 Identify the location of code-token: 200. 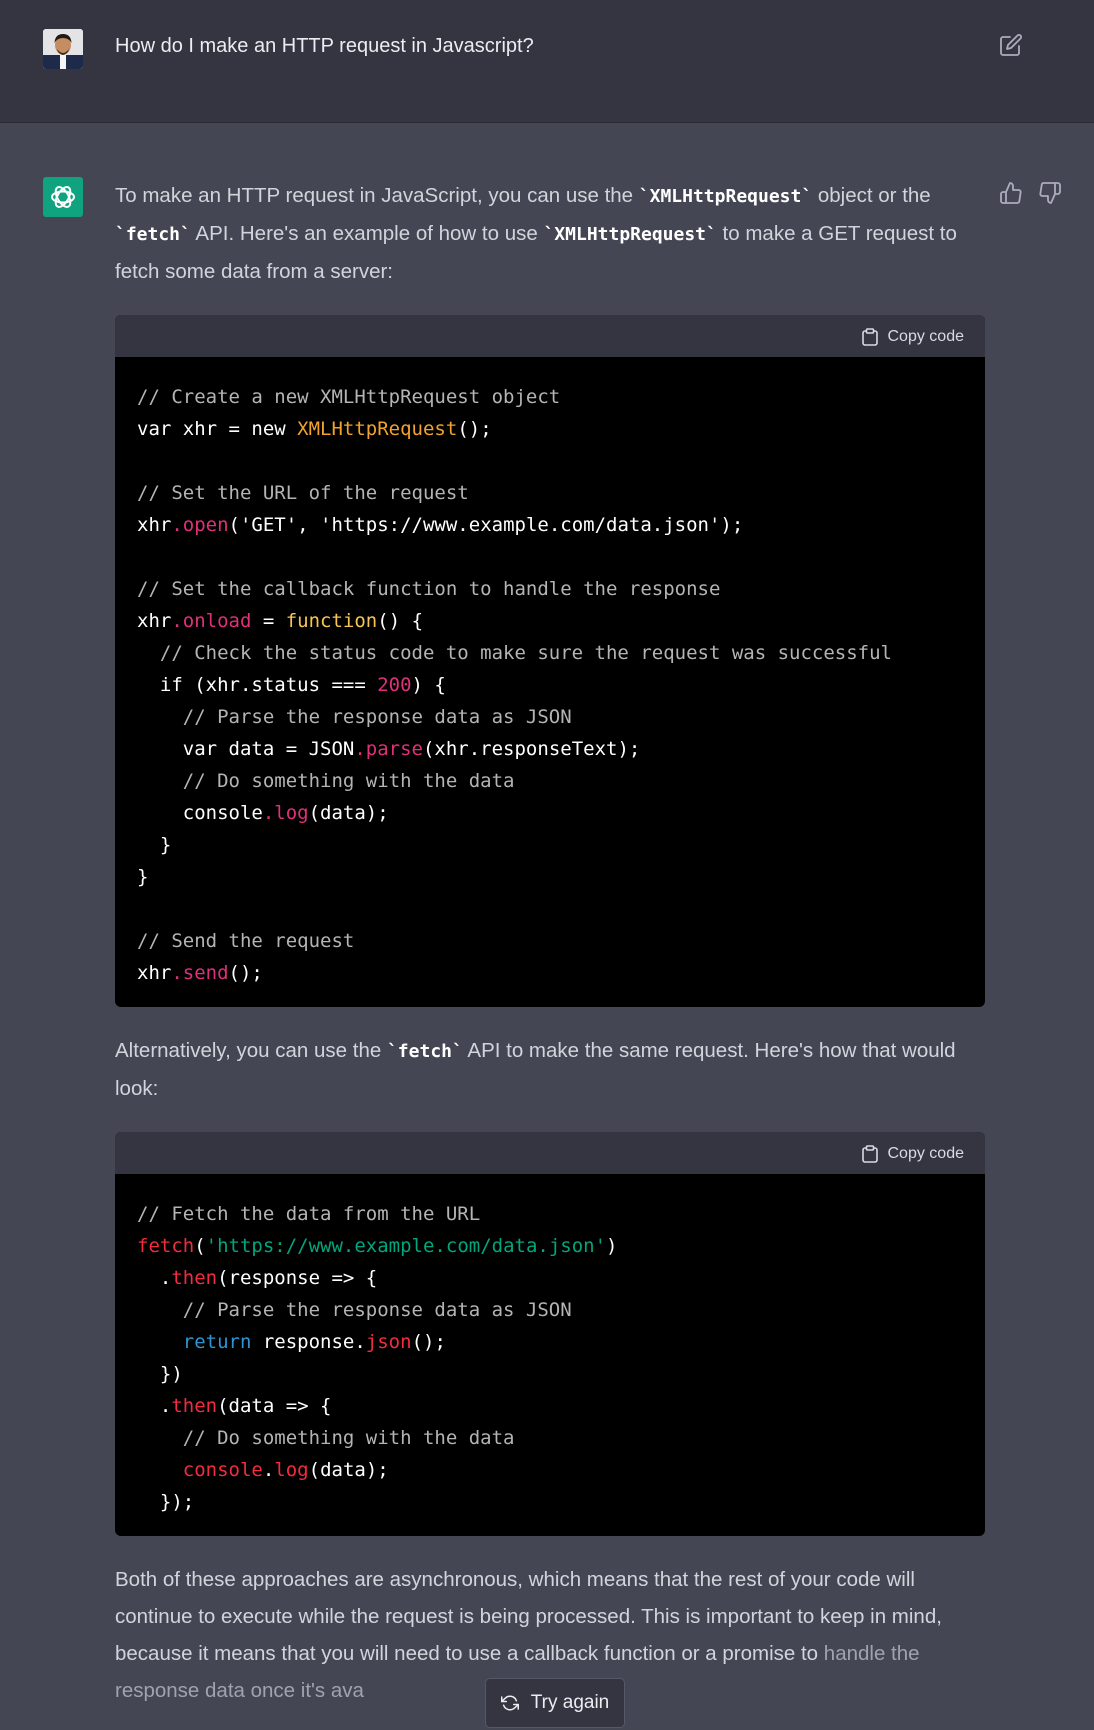
(394, 685).